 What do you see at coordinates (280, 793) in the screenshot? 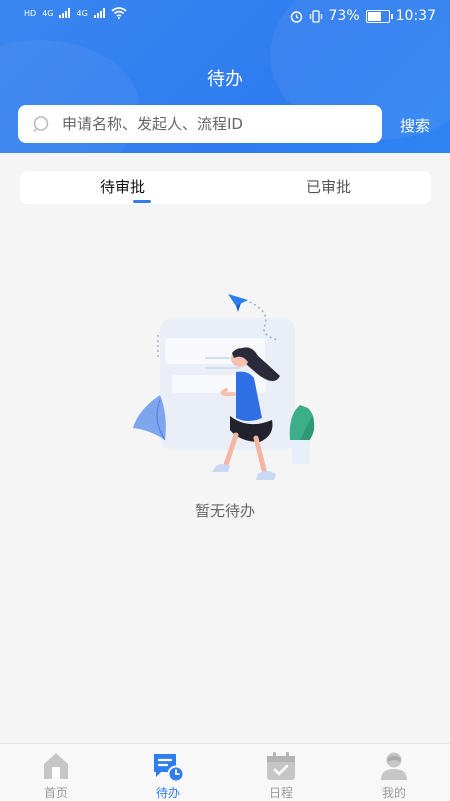
I see `nav-schedule-label: 日程` at bounding box center [280, 793].